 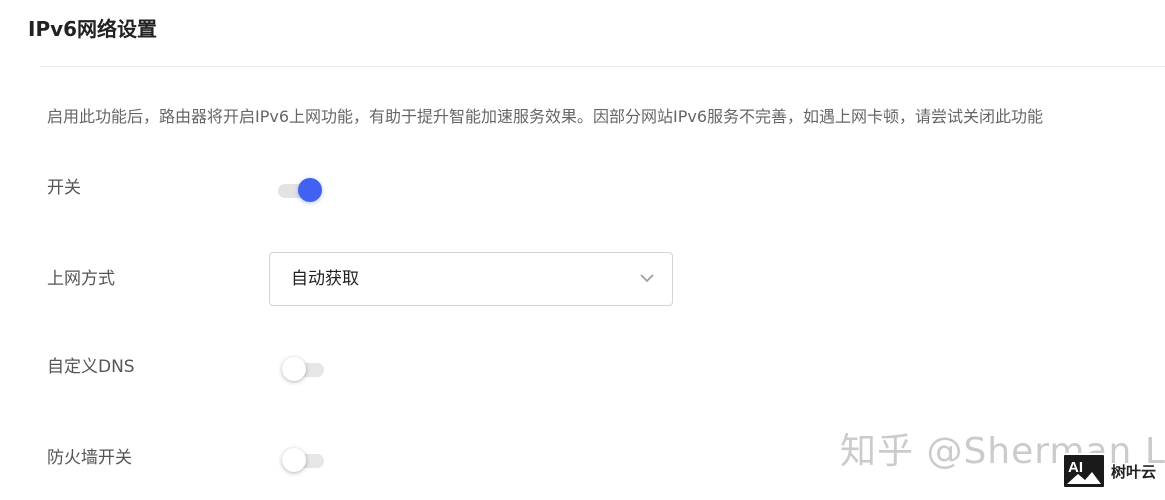 What do you see at coordinates (81, 279) in the screenshot?
I see `connection-type-label: 上网方式` at bounding box center [81, 279].